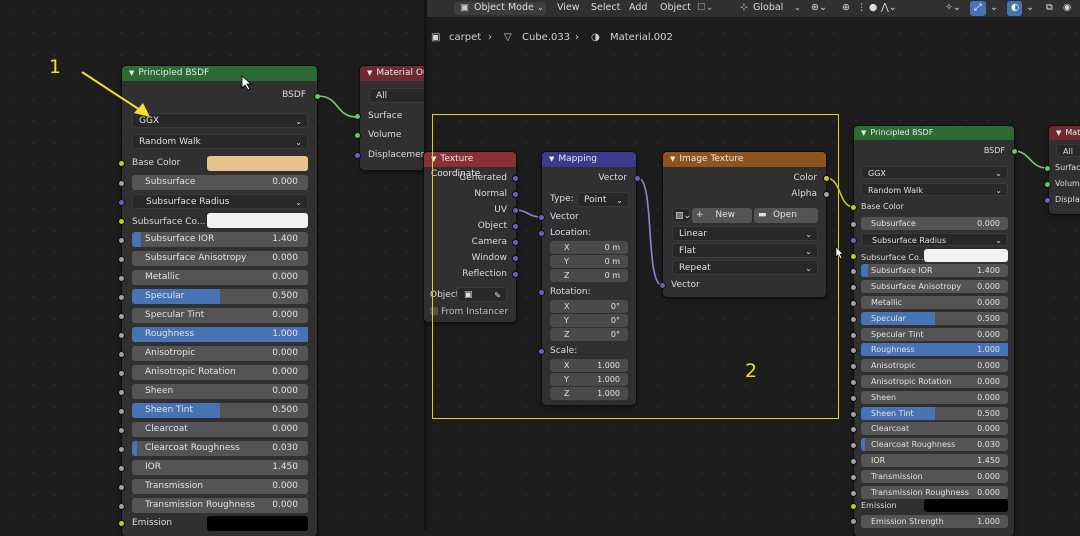 This screenshot has height=536, width=1080. What do you see at coordinates (934, 223) in the screenshot?
I see `slider-subsurface: Subsurface 0.000` at bounding box center [934, 223].